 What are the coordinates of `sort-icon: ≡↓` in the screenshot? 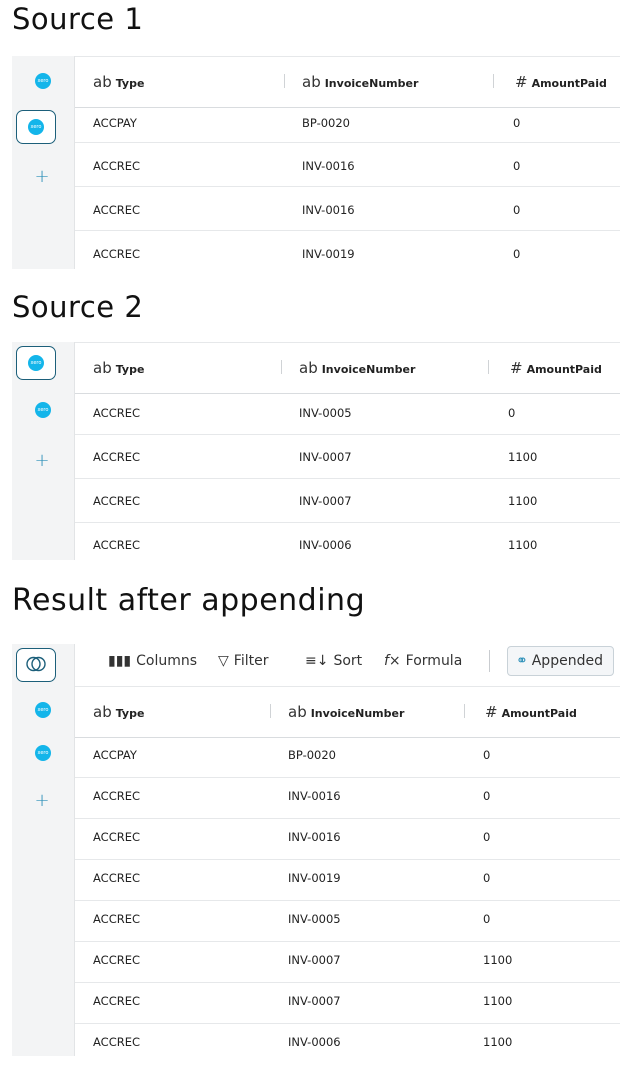 It's located at (317, 661).